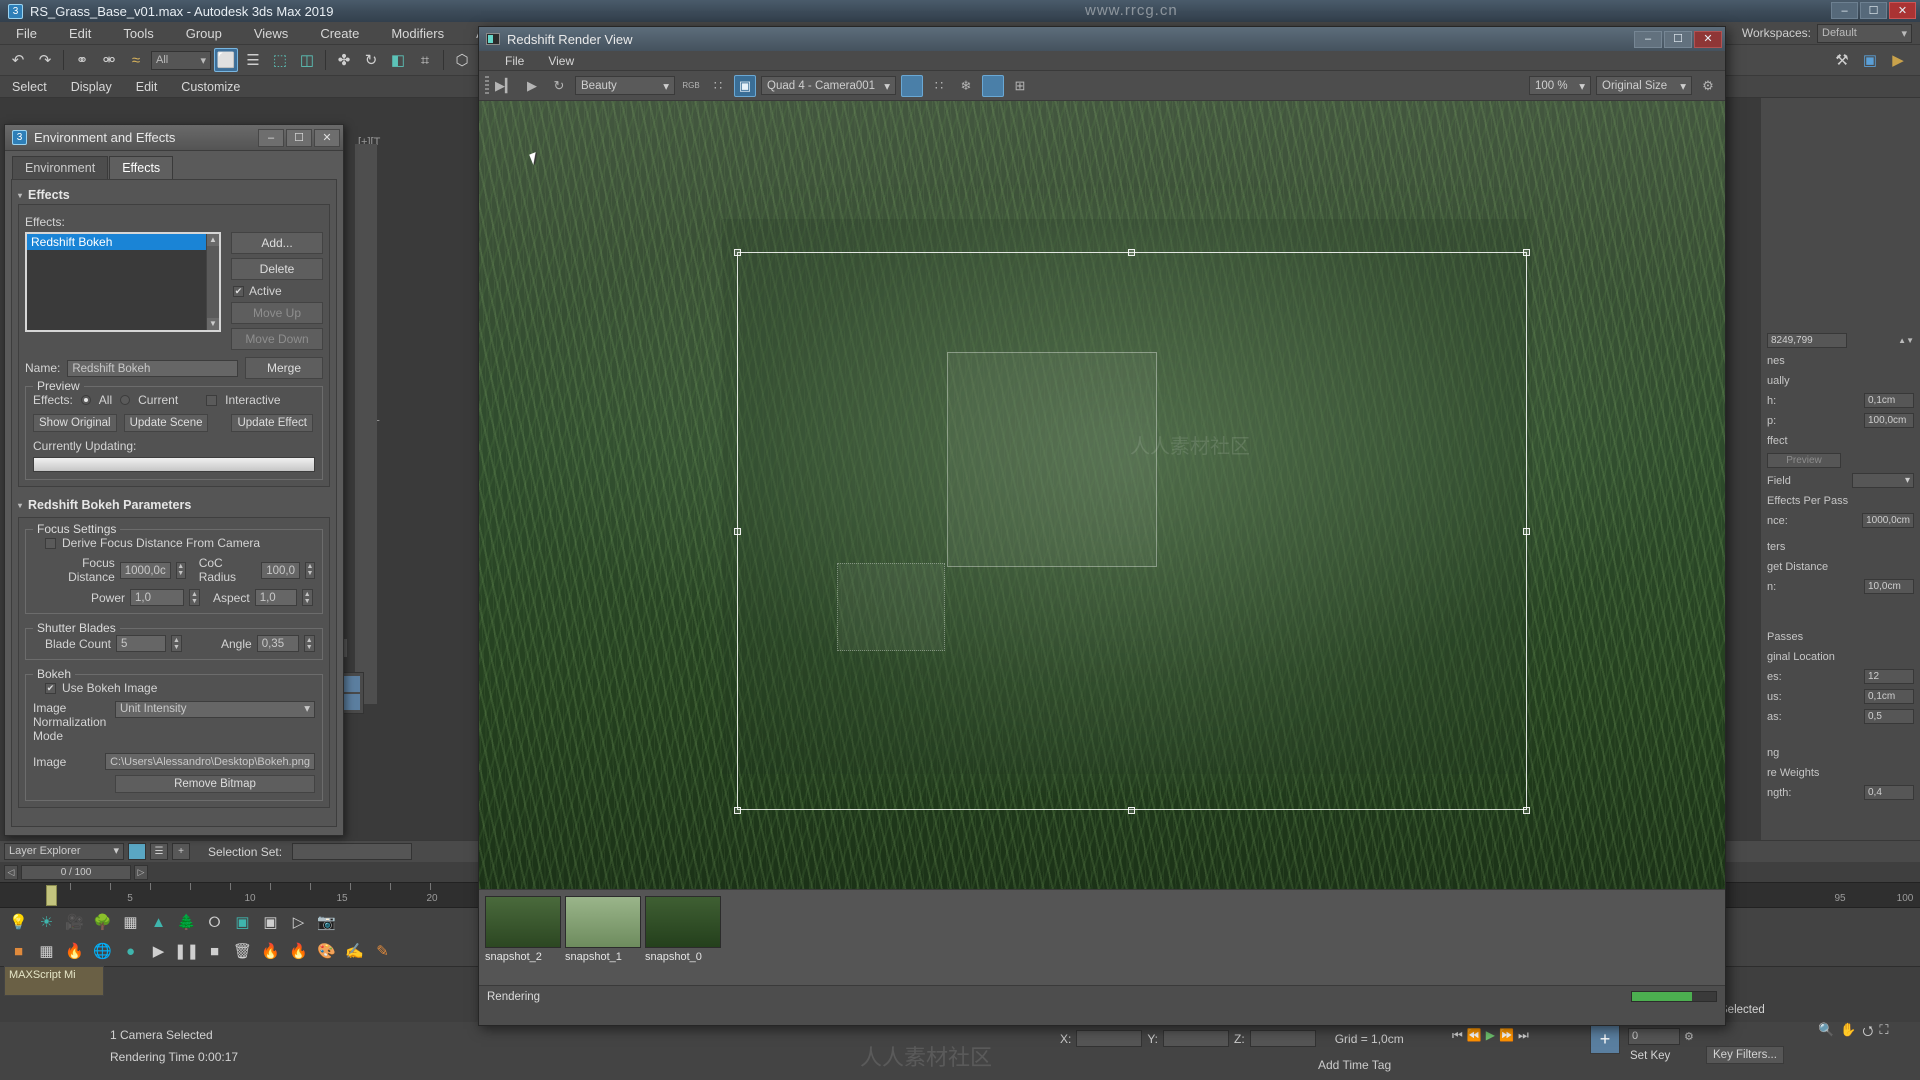 The height and width of the screenshot is (1080, 1920). I want to click on cmd-value-3: 100,0cm, so click(1889, 420).